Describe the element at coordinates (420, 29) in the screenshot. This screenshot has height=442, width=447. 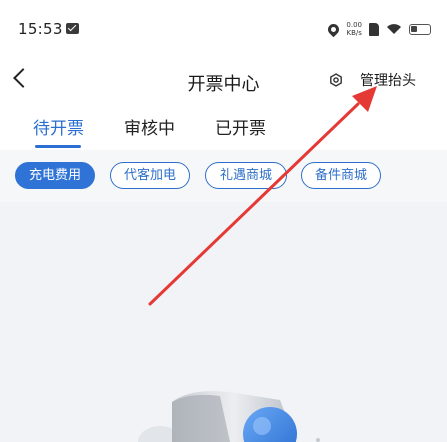
I see `battery-icon` at that location.